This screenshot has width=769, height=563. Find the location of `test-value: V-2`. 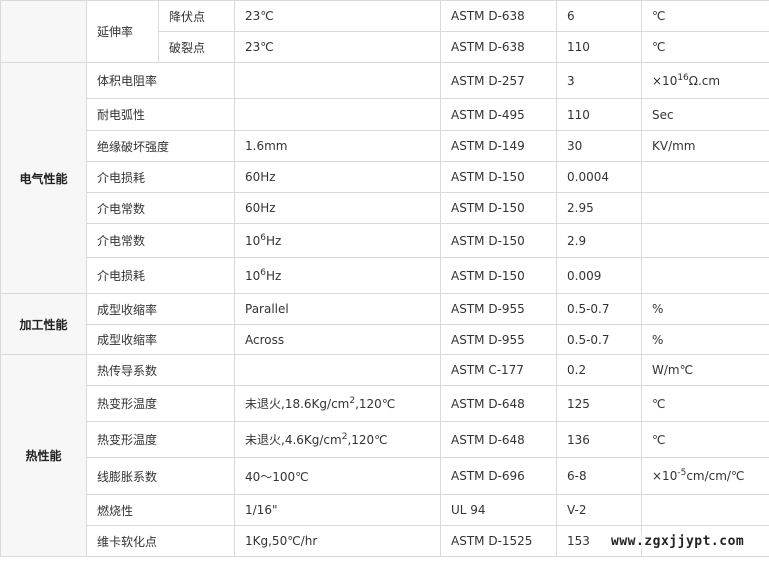

test-value: V-2 is located at coordinates (599, 510).